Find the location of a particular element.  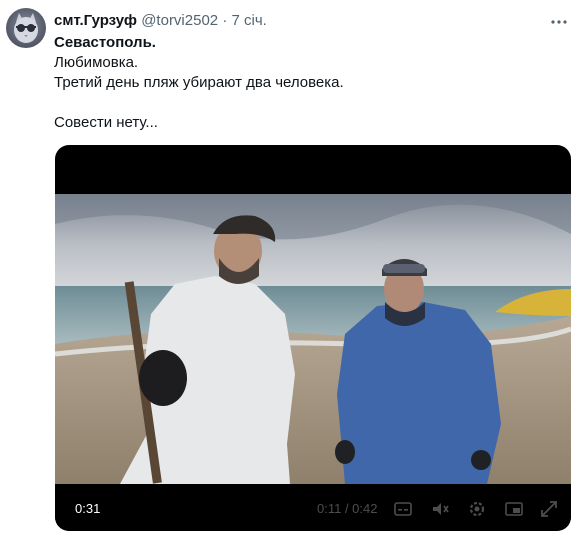

pip-icon is located at coordinates (514, 509).